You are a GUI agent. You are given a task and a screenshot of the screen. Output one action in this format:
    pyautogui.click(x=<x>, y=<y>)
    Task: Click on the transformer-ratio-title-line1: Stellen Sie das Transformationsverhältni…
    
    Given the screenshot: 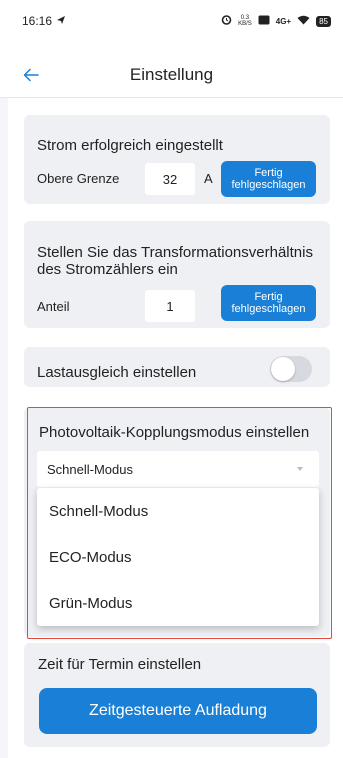 What is the action you would take?
    pyautogui.click(x=175, y=252)
    